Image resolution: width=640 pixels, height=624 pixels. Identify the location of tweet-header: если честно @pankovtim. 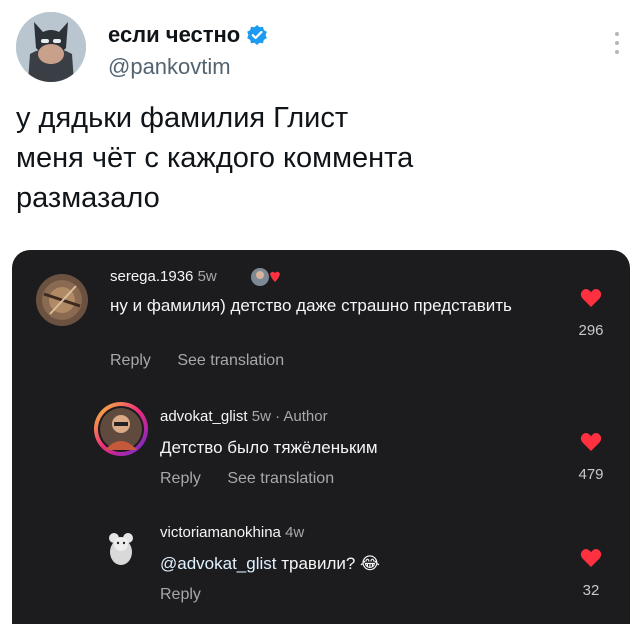
(320, 46).